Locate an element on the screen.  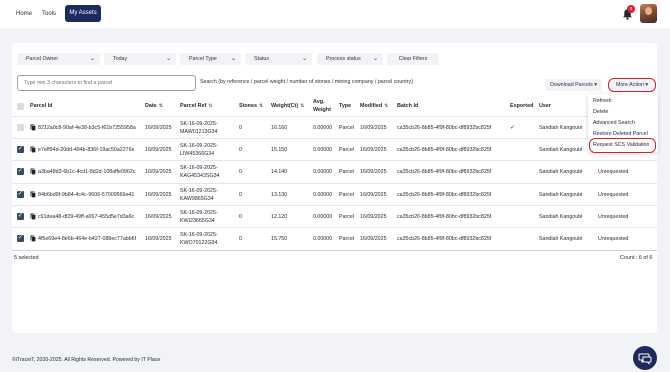
column-header-exported: Exported is located at coordinates (521, 106).